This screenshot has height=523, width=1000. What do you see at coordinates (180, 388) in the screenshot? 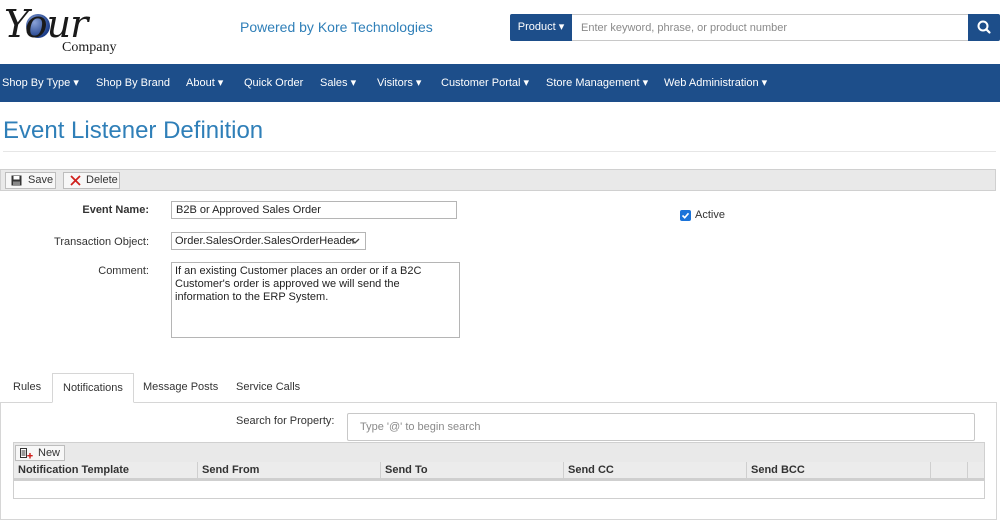
I see `tab-message-posts: Message Posts` at bounding box center [180, 388].